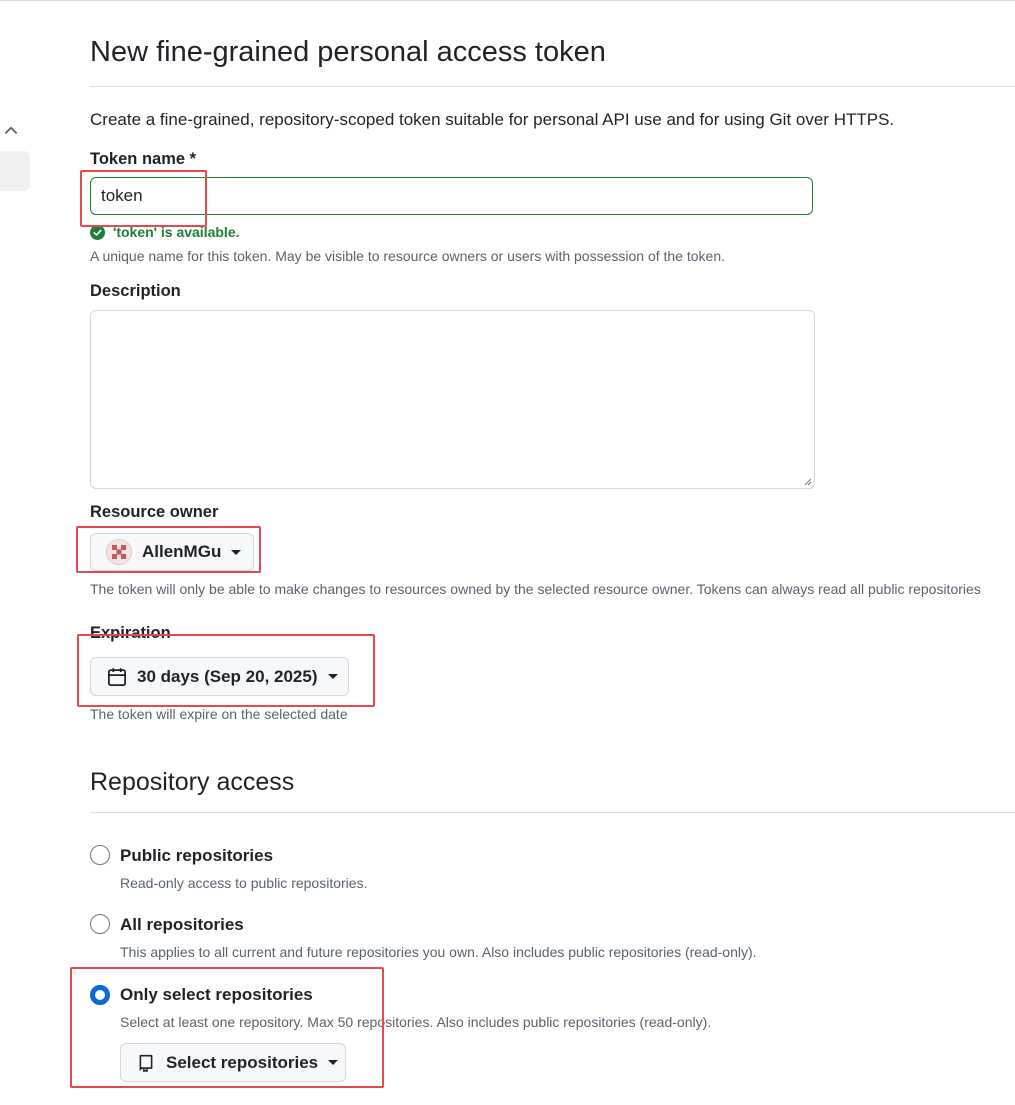  Describe the element at coordinates (227, 676) in the screenshot. I see `expiration-value: 30 days (Sep 20, 2025)` at that location.